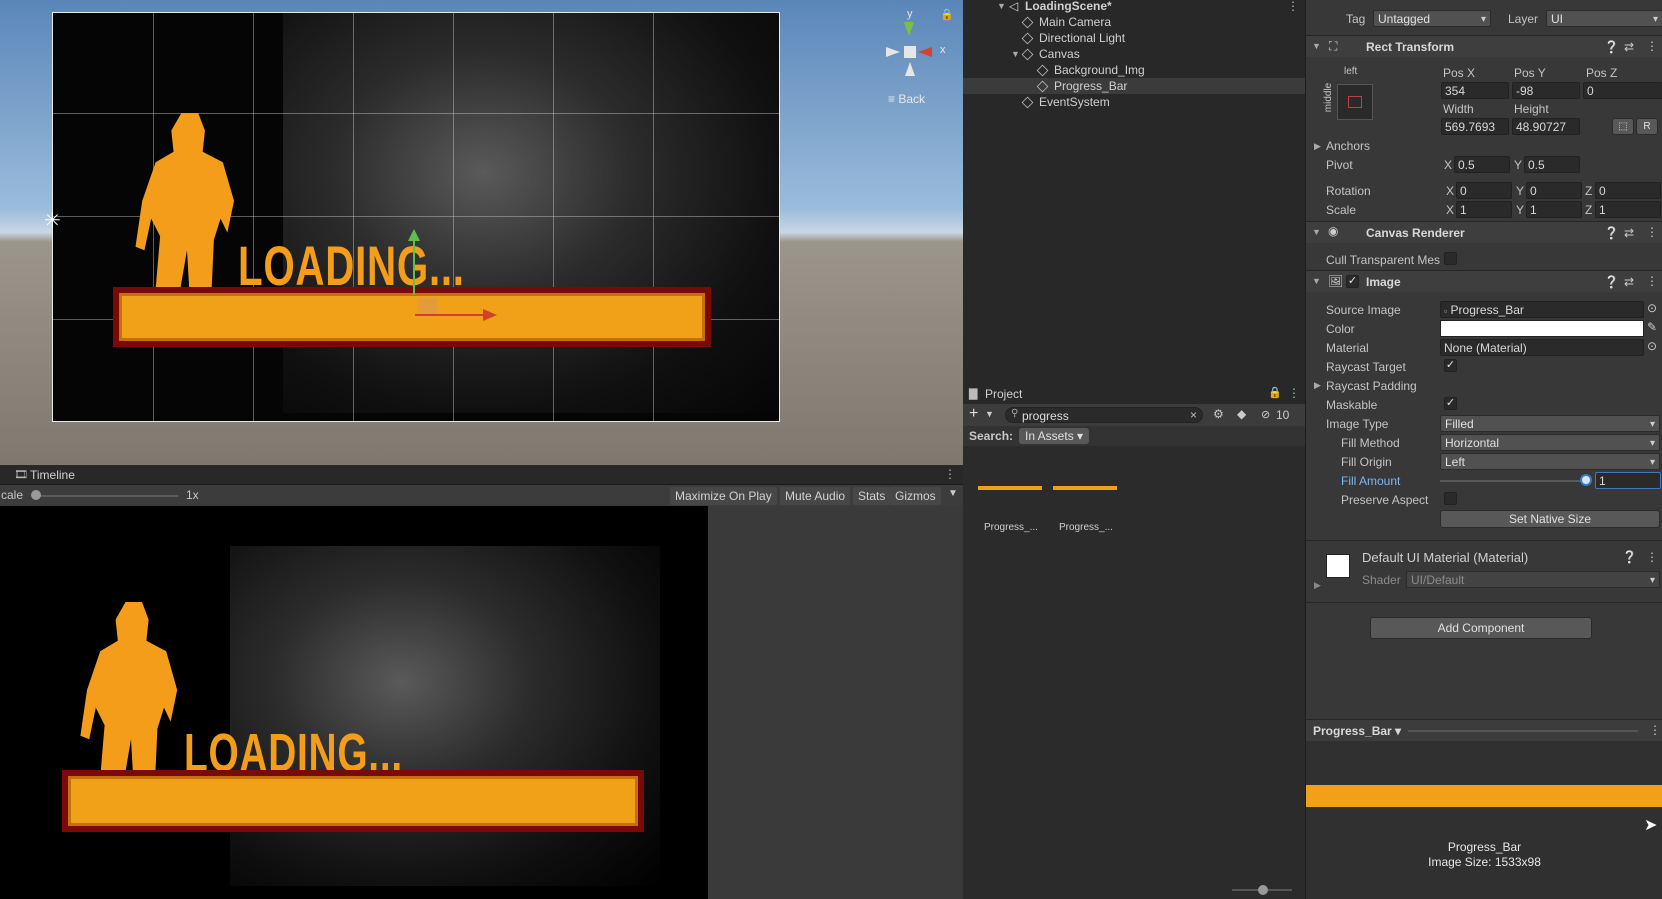 This screenshot has height=899, width=1662. What do you see at coordinates (1554, 209) in the screenshot?
I see `scale-y-field: 1` at bounding box center [1554, 209].